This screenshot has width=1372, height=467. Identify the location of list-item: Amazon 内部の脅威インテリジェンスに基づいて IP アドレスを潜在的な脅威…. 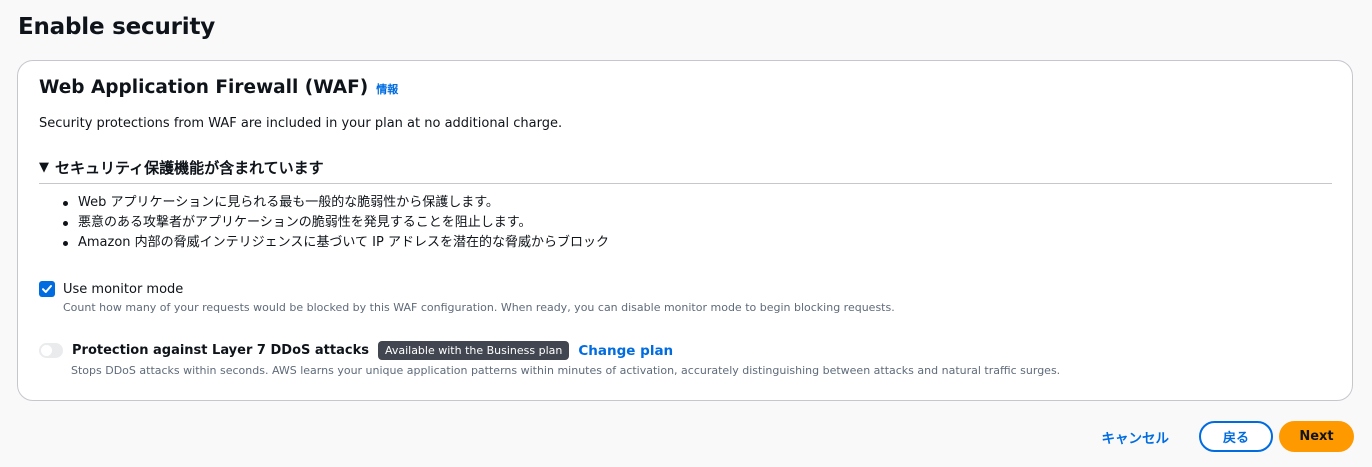
(336, 243).